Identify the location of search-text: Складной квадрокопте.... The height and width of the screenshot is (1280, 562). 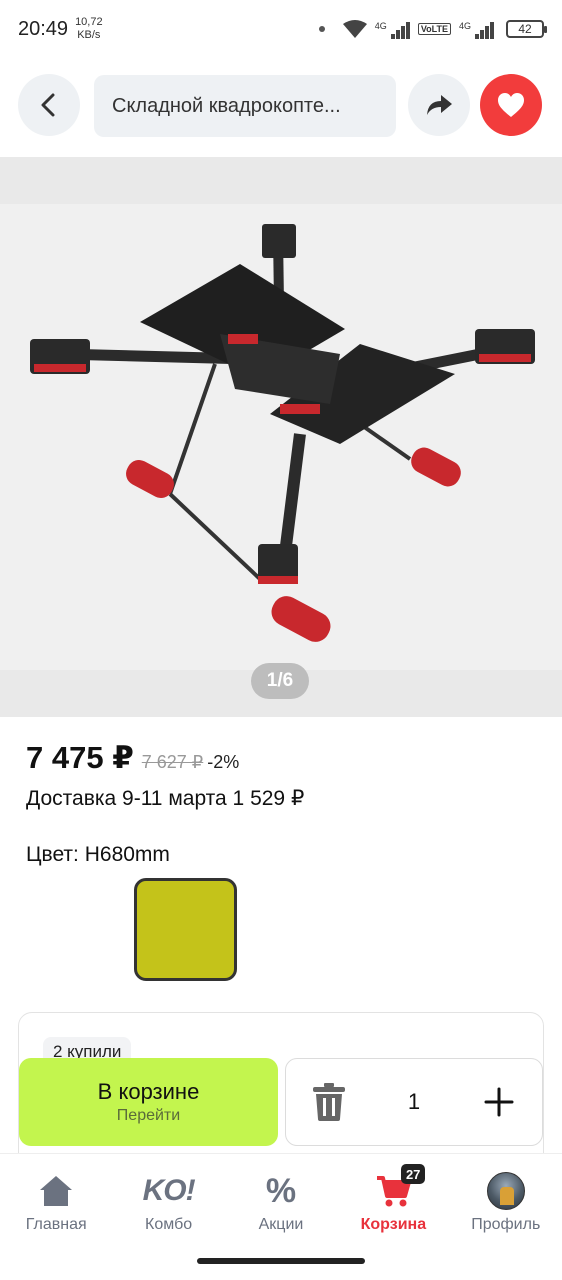
(226, 105).